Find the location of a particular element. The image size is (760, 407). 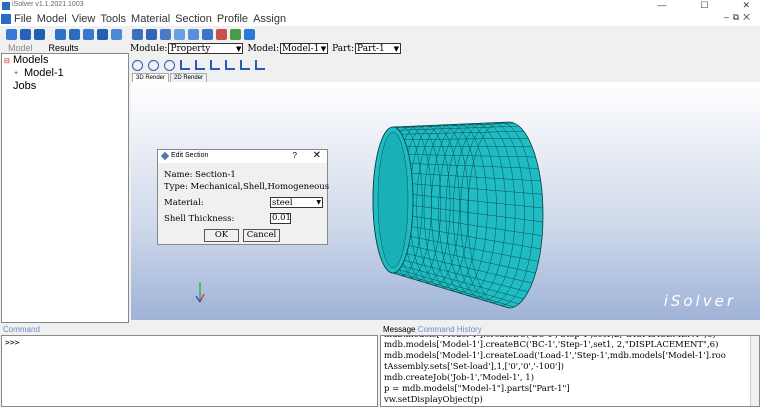

sphere-icon is located at coordinates (179, 34).